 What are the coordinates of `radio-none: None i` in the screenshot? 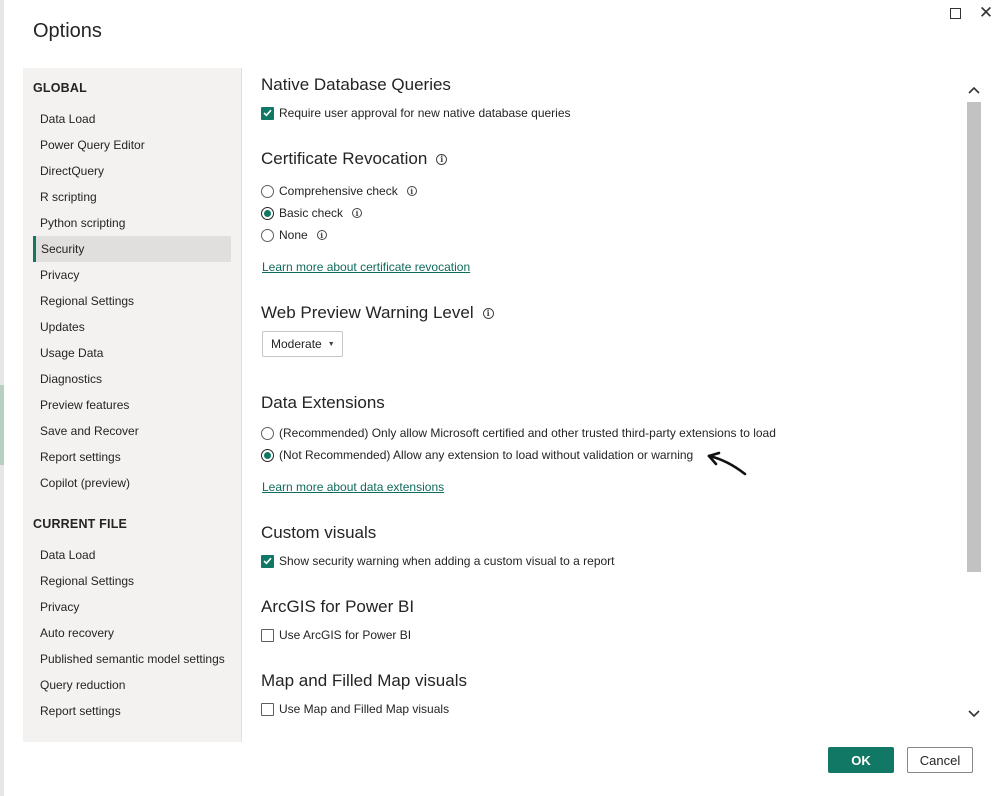 It's located at (294, 235).